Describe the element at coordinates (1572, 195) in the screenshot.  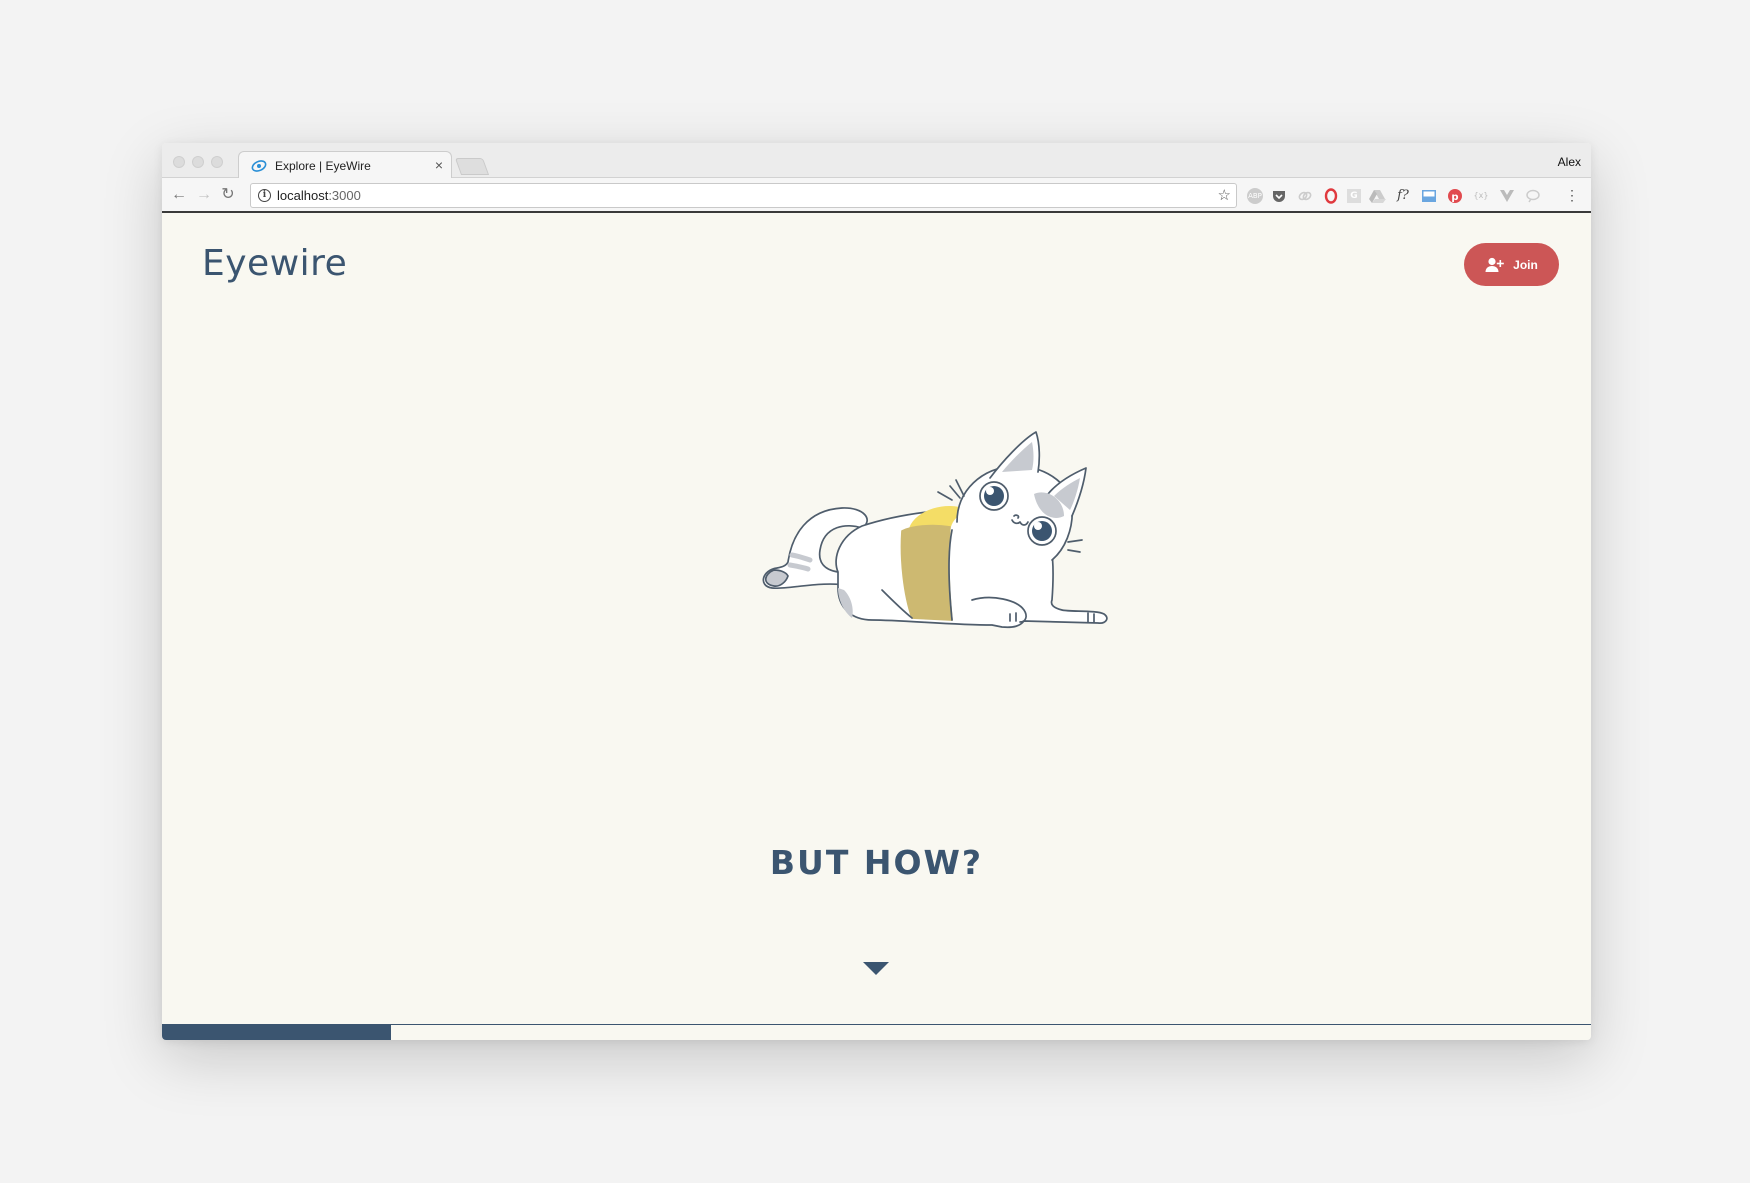
I see `browser-menu-icon: ⋮` at that location.